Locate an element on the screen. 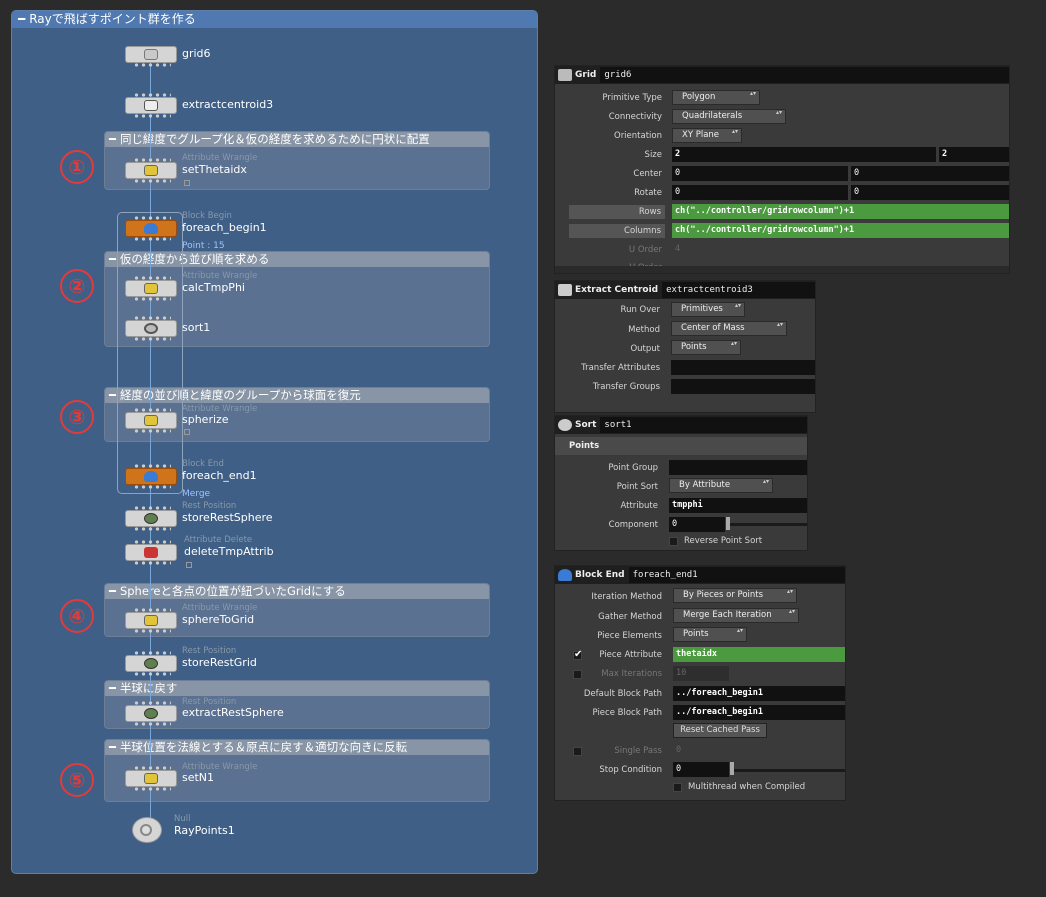 The width and height of the screenshot is (1046, 897). stop-condition-slider-knob is located at coordinates (732, 768).